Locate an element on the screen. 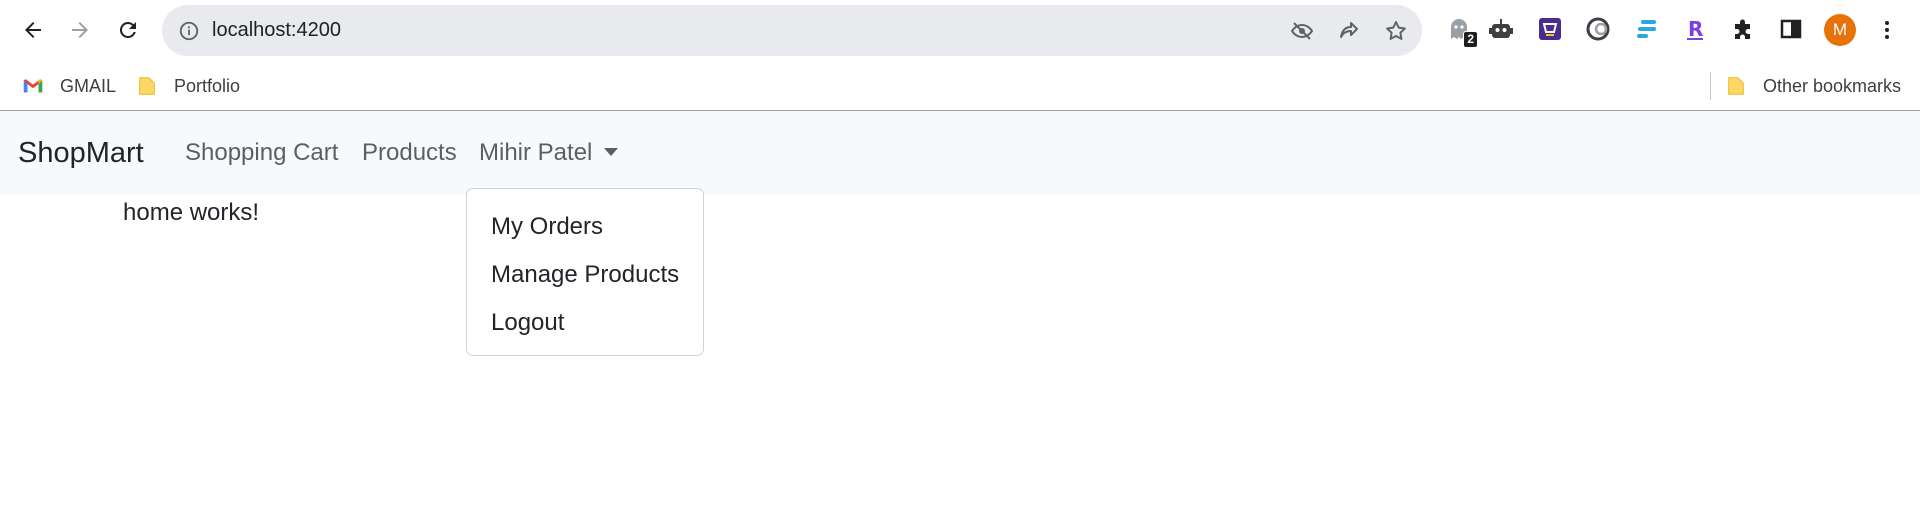 The height and width of the screenshot is (520, 1920). bookmark-label: Portfolio is located at coordinates (207, 85).